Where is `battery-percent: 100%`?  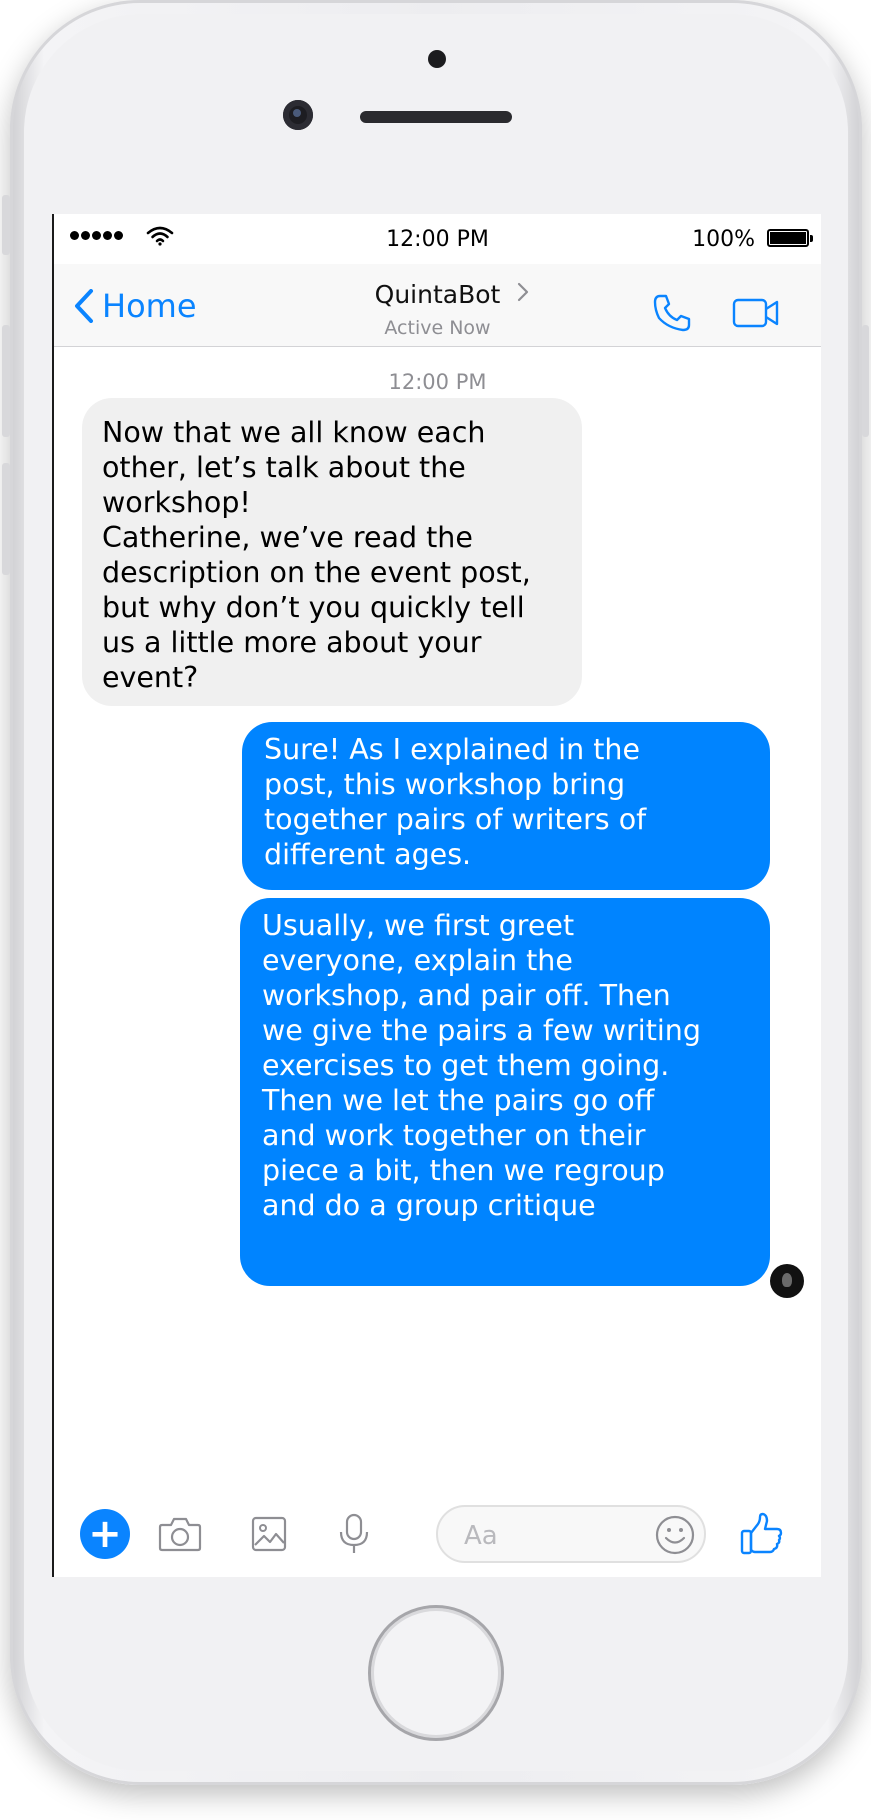
battery-percent: 100% is located at coordinates (723, 239).